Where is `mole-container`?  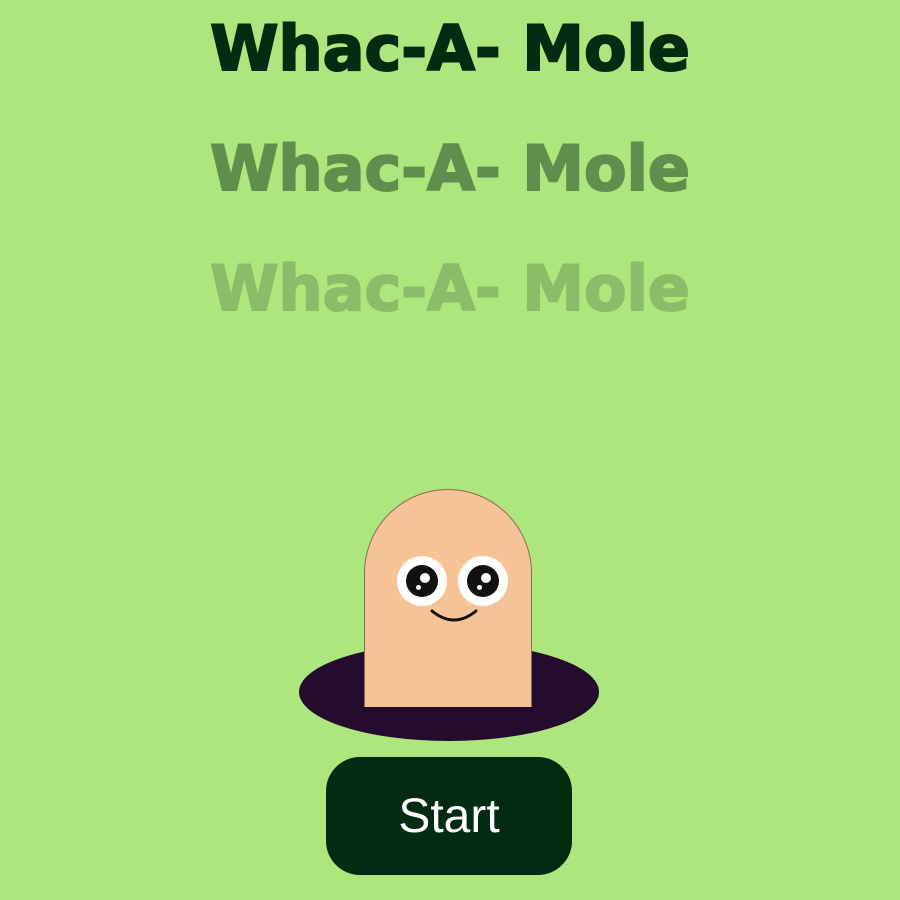 mole-container is located at coordinates (450, 588).